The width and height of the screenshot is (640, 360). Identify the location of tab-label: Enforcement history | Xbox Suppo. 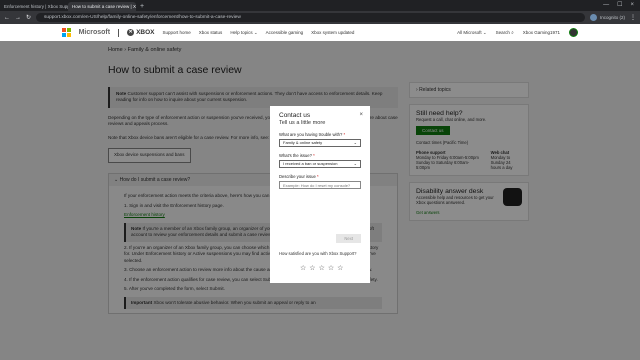
(36, 6).